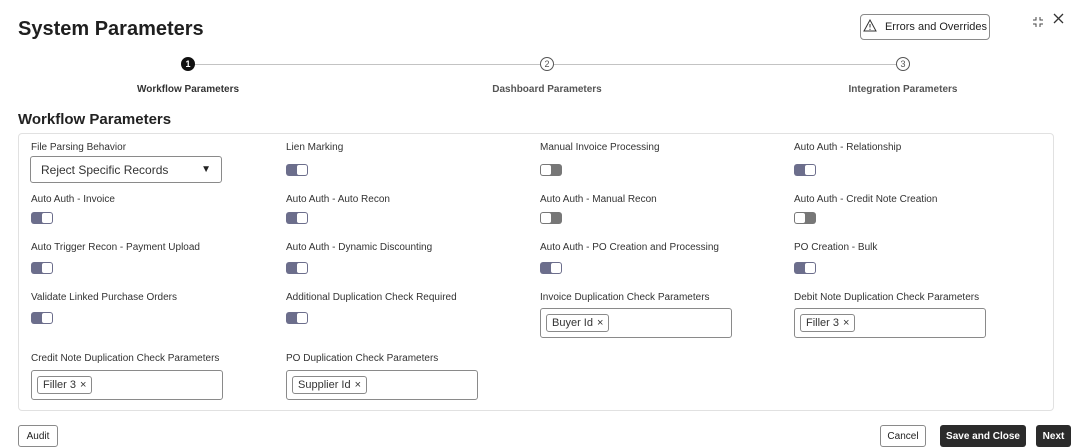 This screenshot has height=447, width=1071. I want to click on po-dup-params-input: Supplier Id ×, so click(382, 385).